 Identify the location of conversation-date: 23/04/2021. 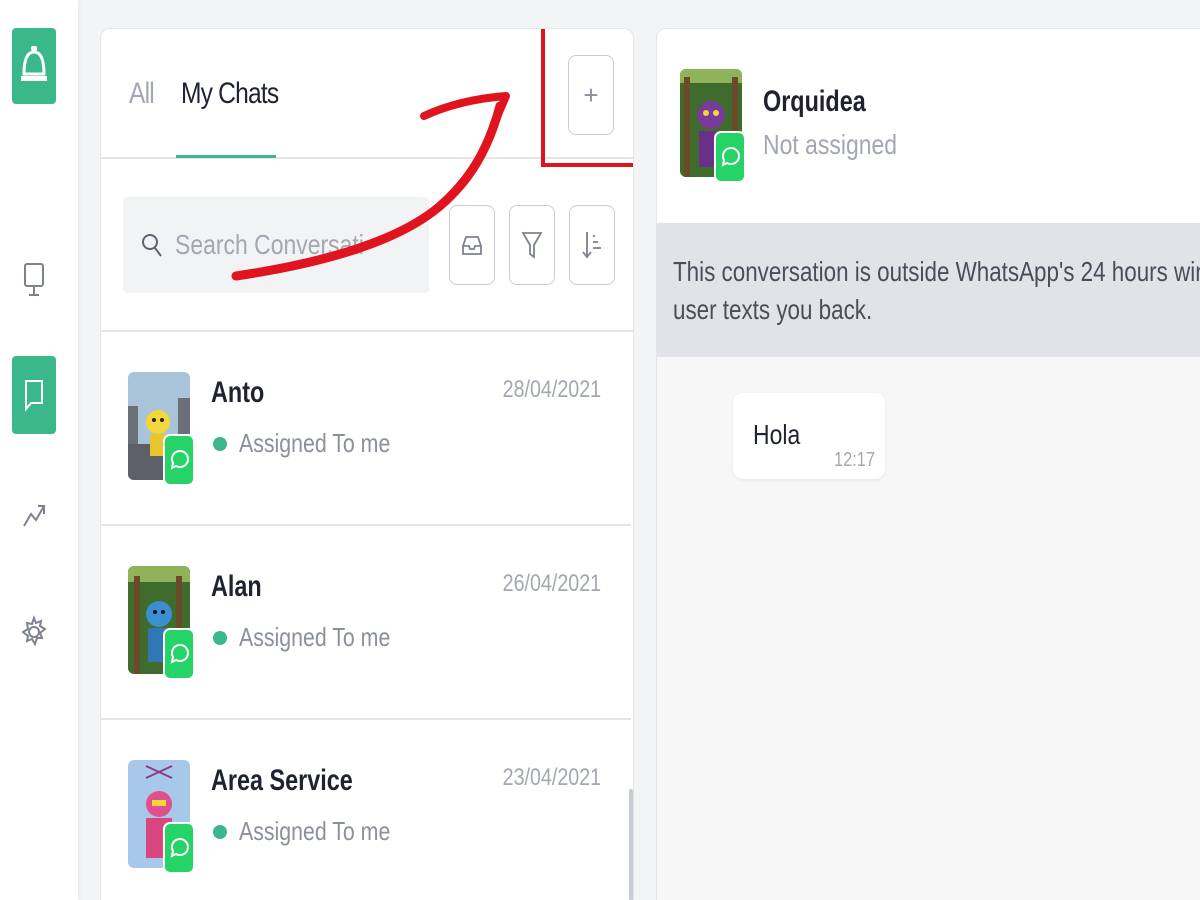
(551, 777).